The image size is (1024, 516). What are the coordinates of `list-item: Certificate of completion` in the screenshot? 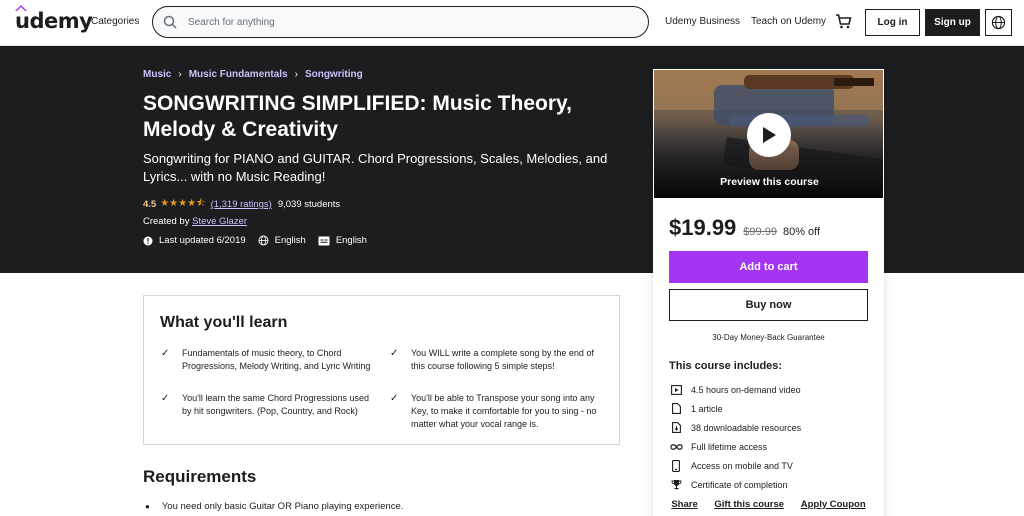 It's located at (735, 484).